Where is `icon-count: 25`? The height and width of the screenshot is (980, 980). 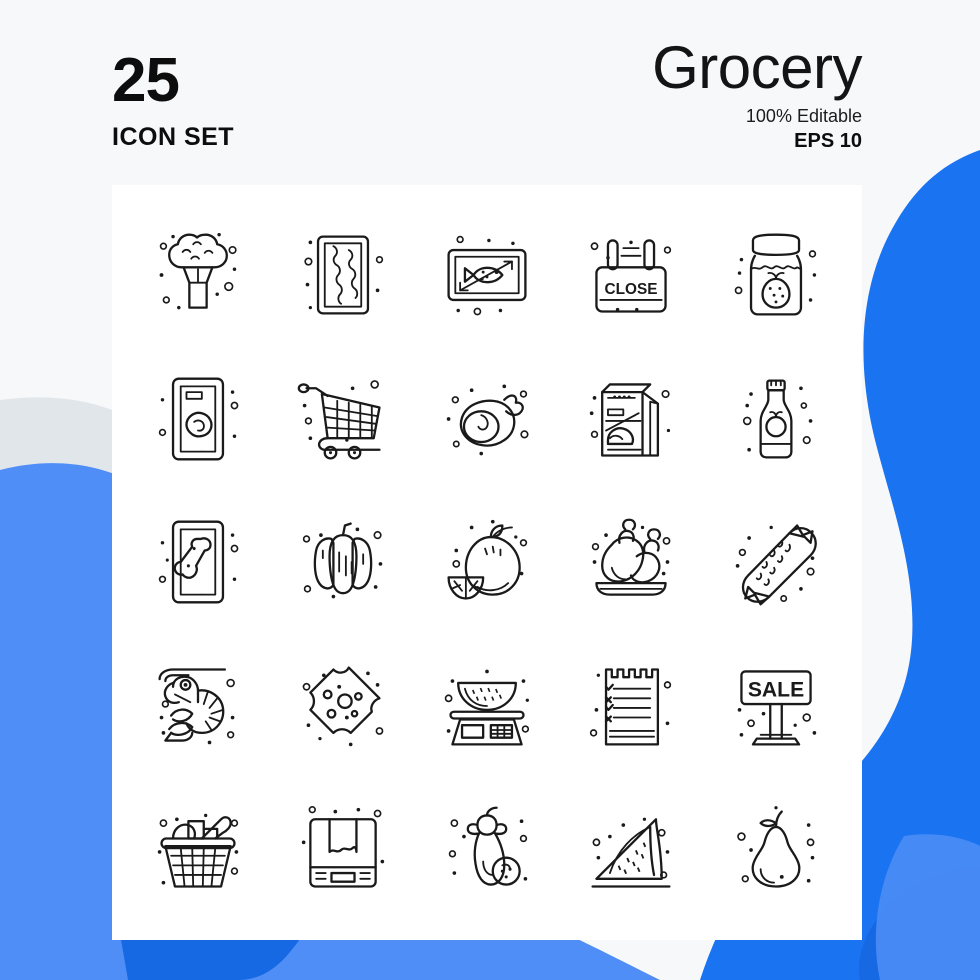 icon-count: 25 is located at coordinates (146, 80).